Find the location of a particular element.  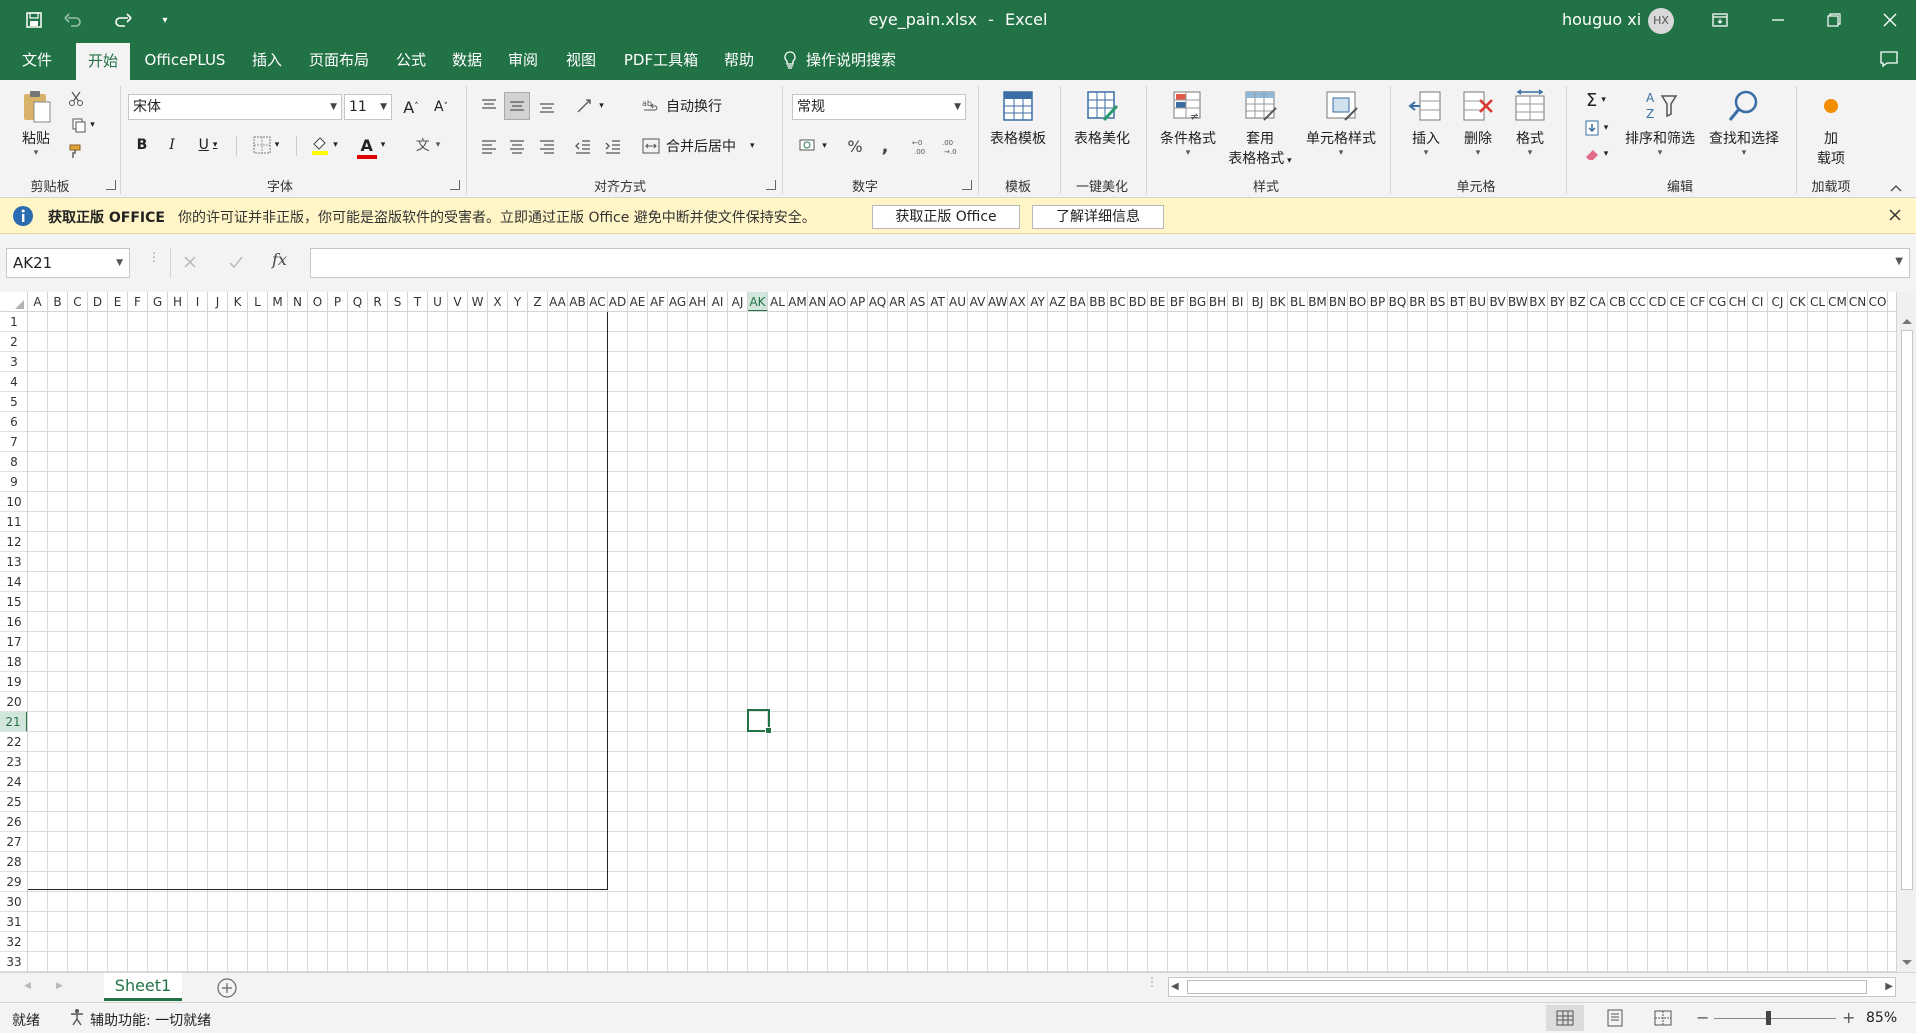

column-header: D is located at coordinates (98, 301).